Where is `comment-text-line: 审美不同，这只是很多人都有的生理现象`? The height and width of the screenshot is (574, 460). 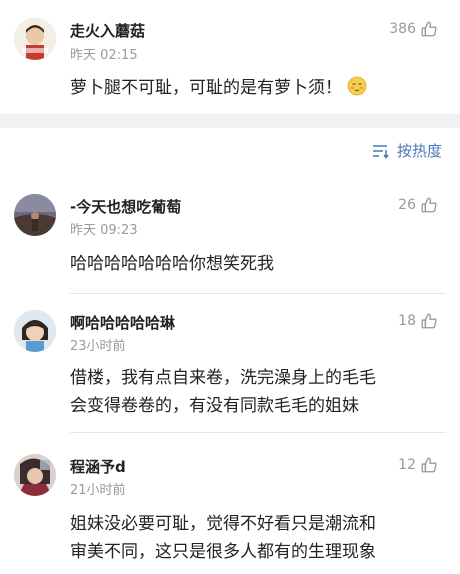 comment-text-line: 审美不同，这只是很多人都有的生理现象 is located at coordinates (223, 552).